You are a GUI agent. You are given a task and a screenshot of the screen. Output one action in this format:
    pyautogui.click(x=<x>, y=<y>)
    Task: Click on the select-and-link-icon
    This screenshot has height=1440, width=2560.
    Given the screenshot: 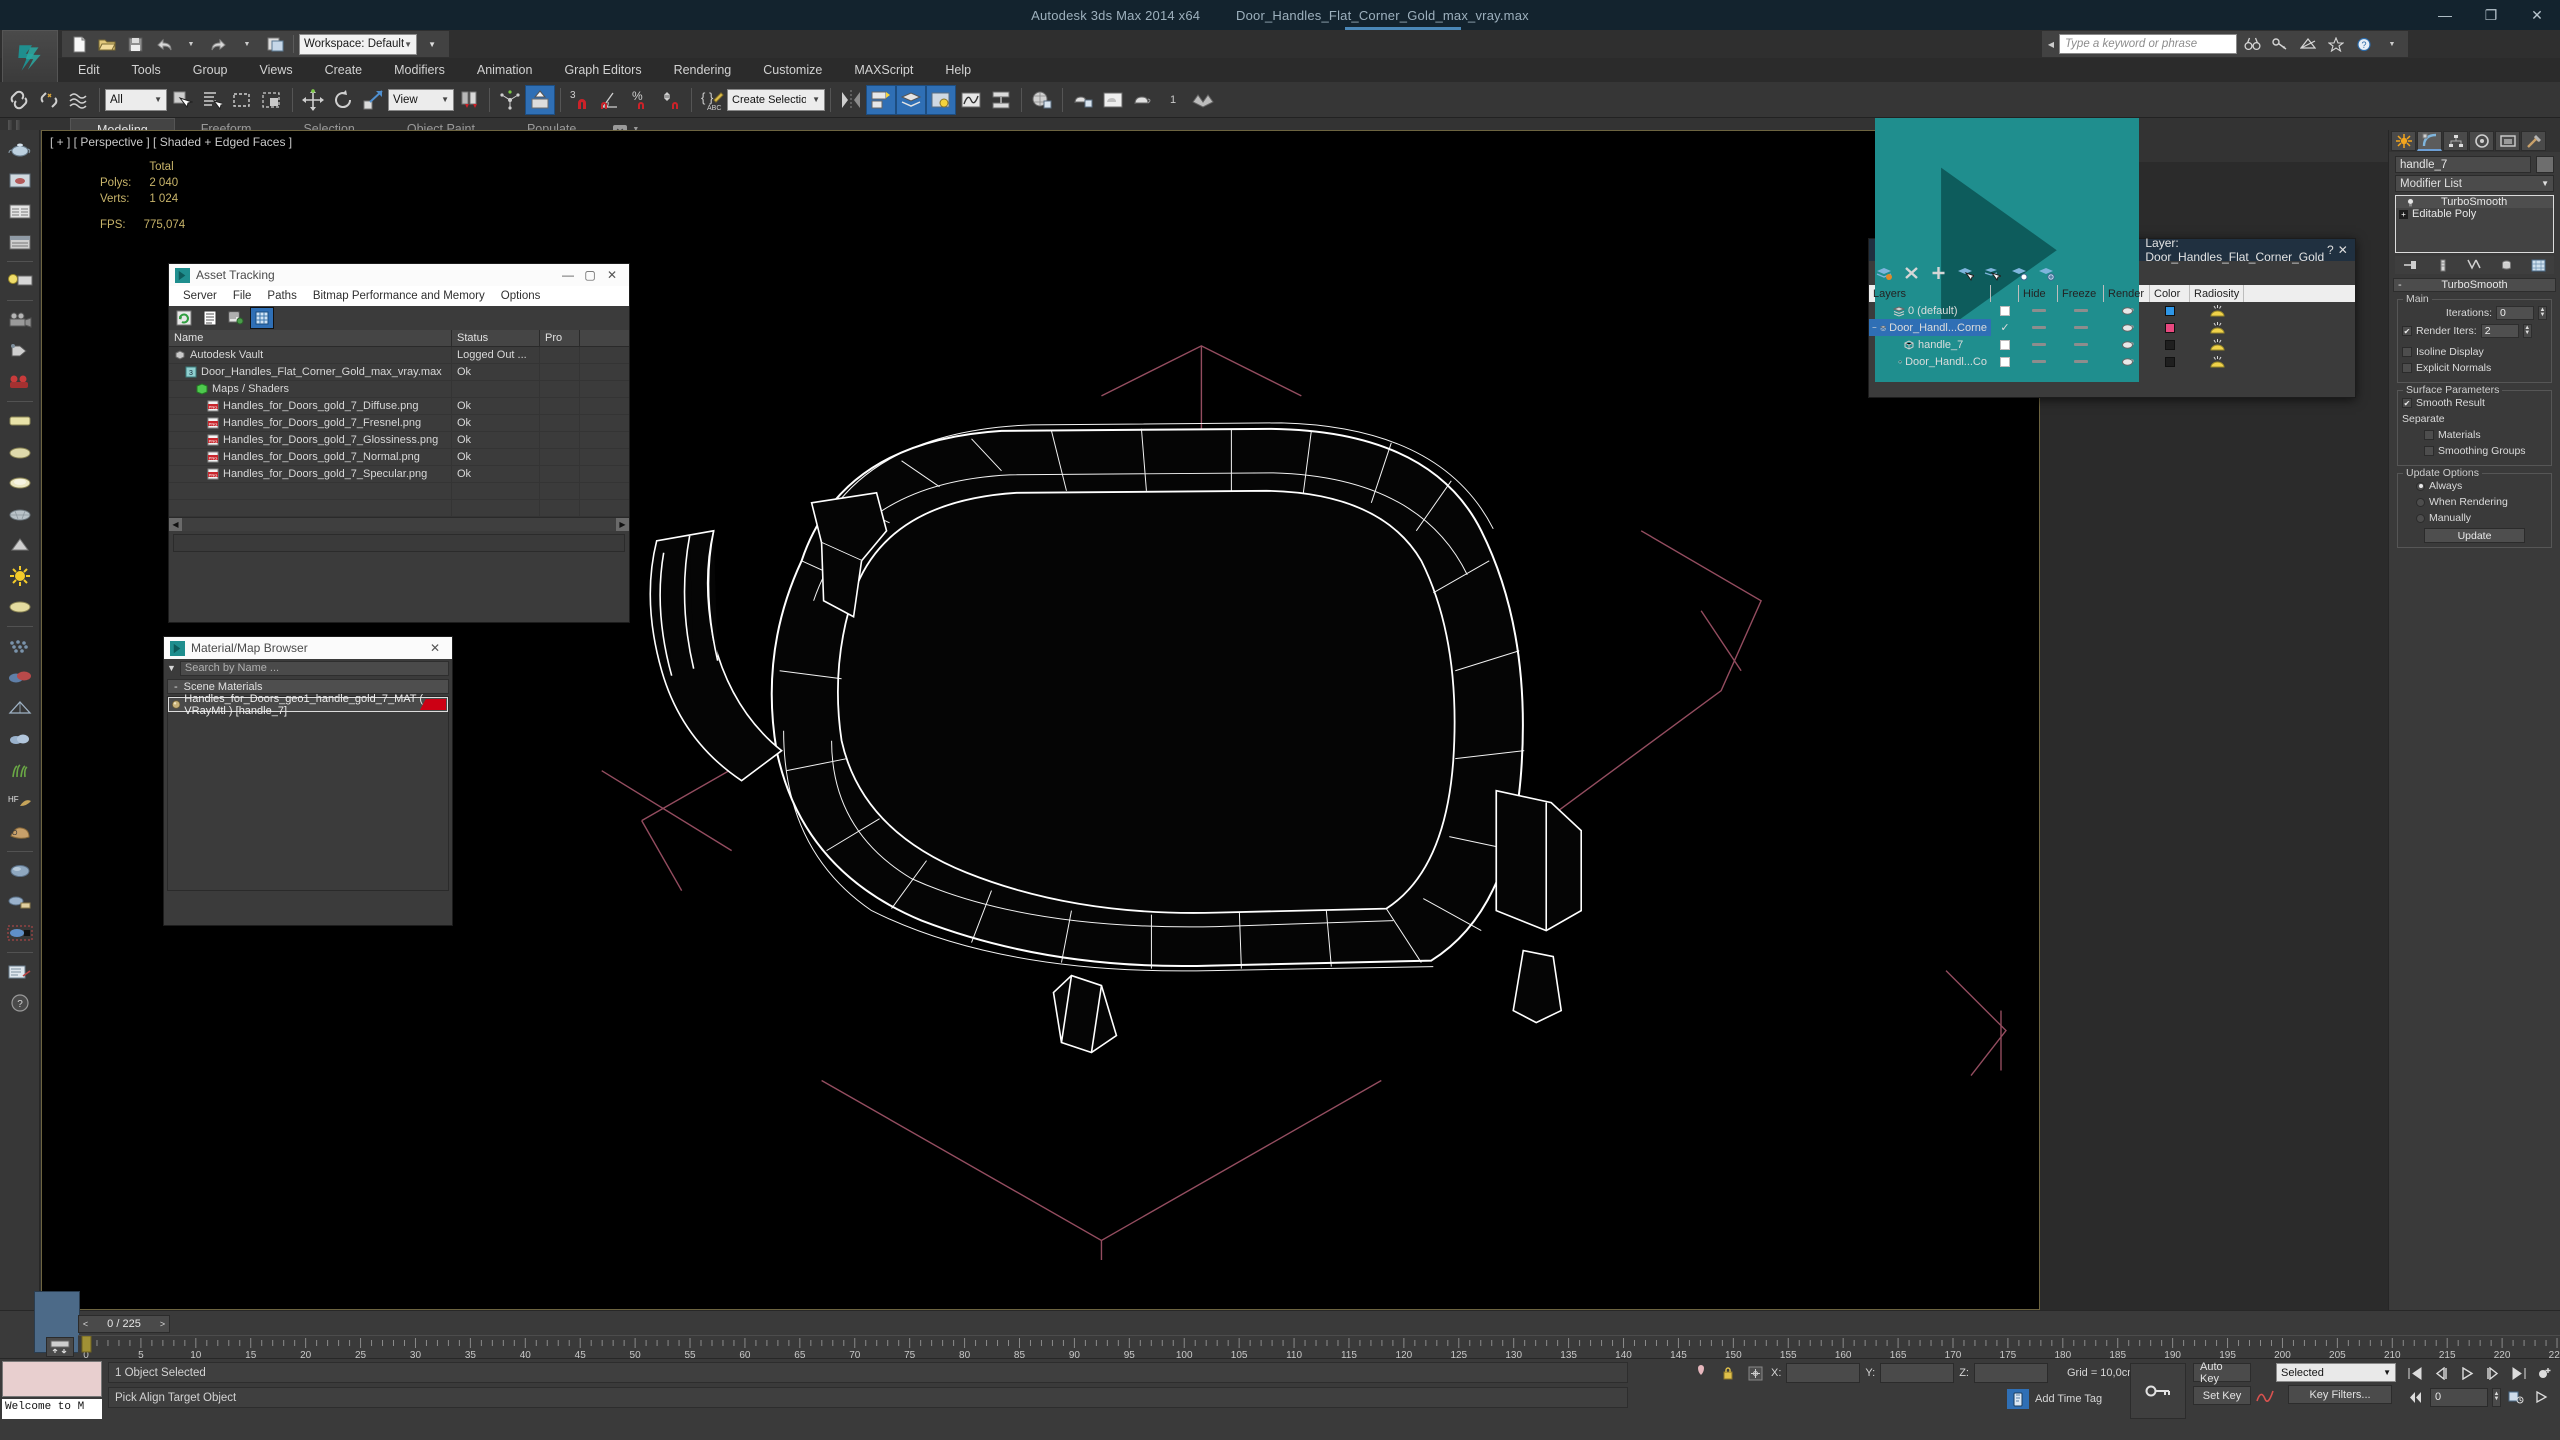 What is the action you would take?
    pyautogui.click(x=19, y=100)
    